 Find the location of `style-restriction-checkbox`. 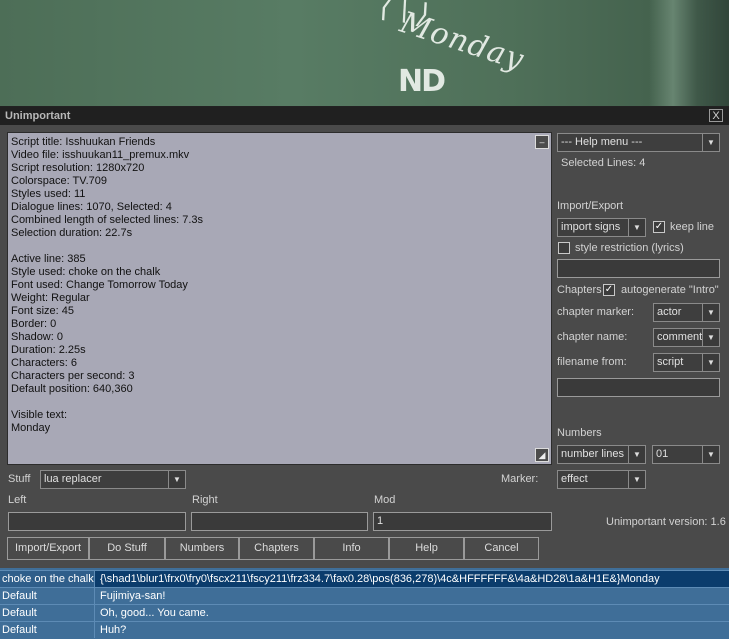

style-restriction-checkbox is located at coordinates (564, 248).